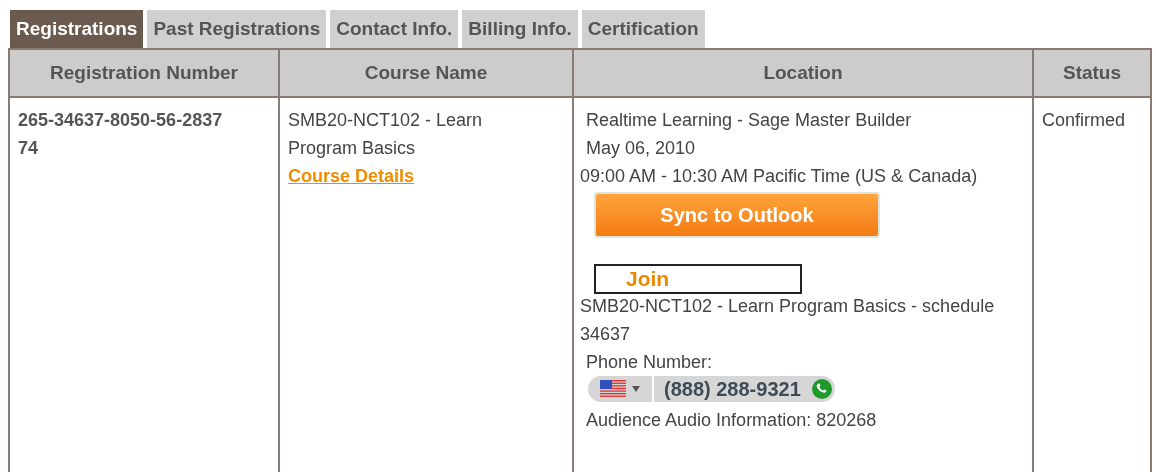  What do you see at coordinates (386, 134) in the screenshot?
I see `course-name: SMB20-NCT102 - Learn Program Basics` at bounding box center [386, 134].